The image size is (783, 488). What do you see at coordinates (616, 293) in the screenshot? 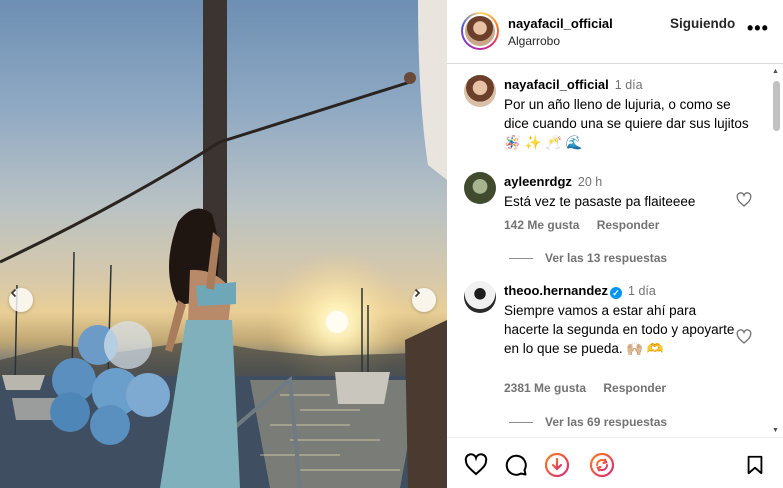
I see `verified-badge-icon: ✓` at bounding box center [616, 293].